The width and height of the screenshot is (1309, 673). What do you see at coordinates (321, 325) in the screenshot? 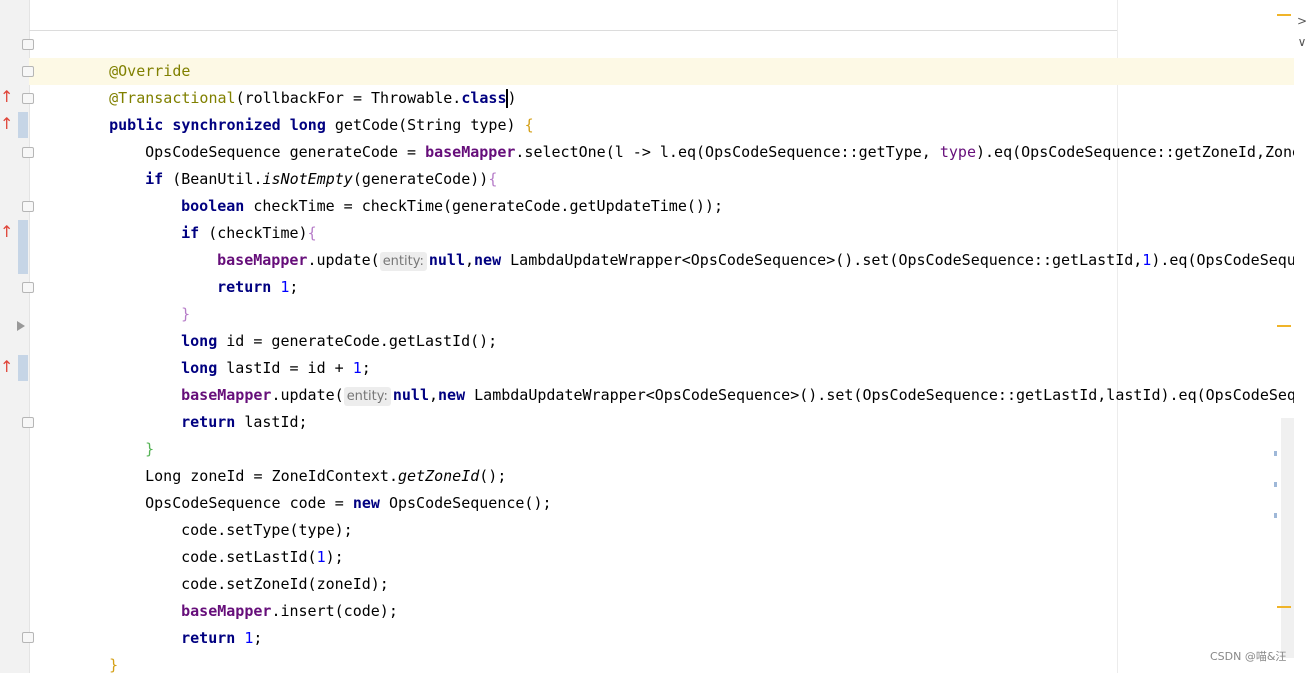
I see `code-line: long id = generateCode.getLastId();` at bounding box center [321, 325].